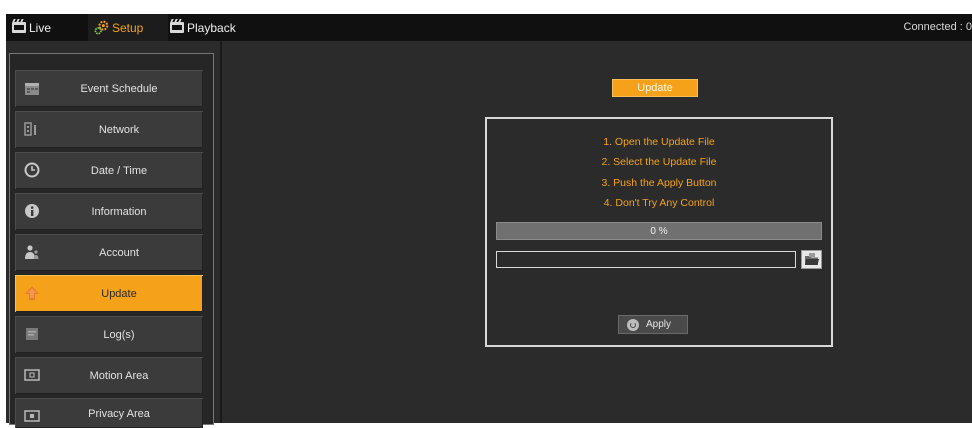  I want to click on motion-icon, so click(32, 375).